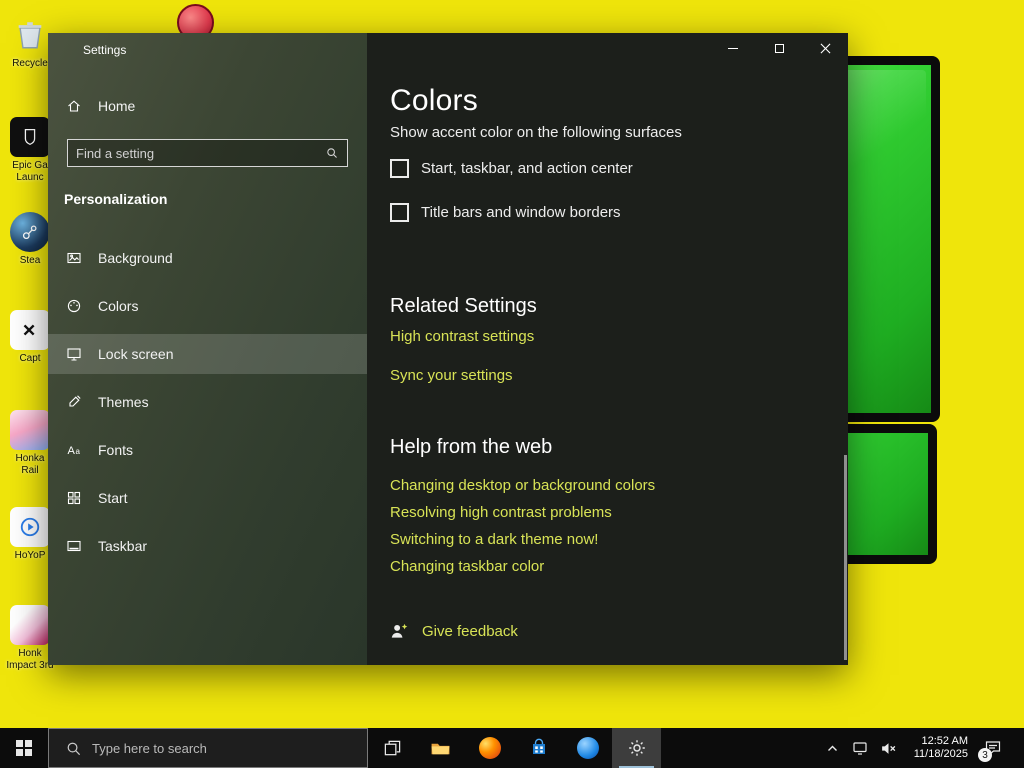 The width and height of the screenshot is (1024, 768). I want to click on capcut-icon, so click(30, 330).